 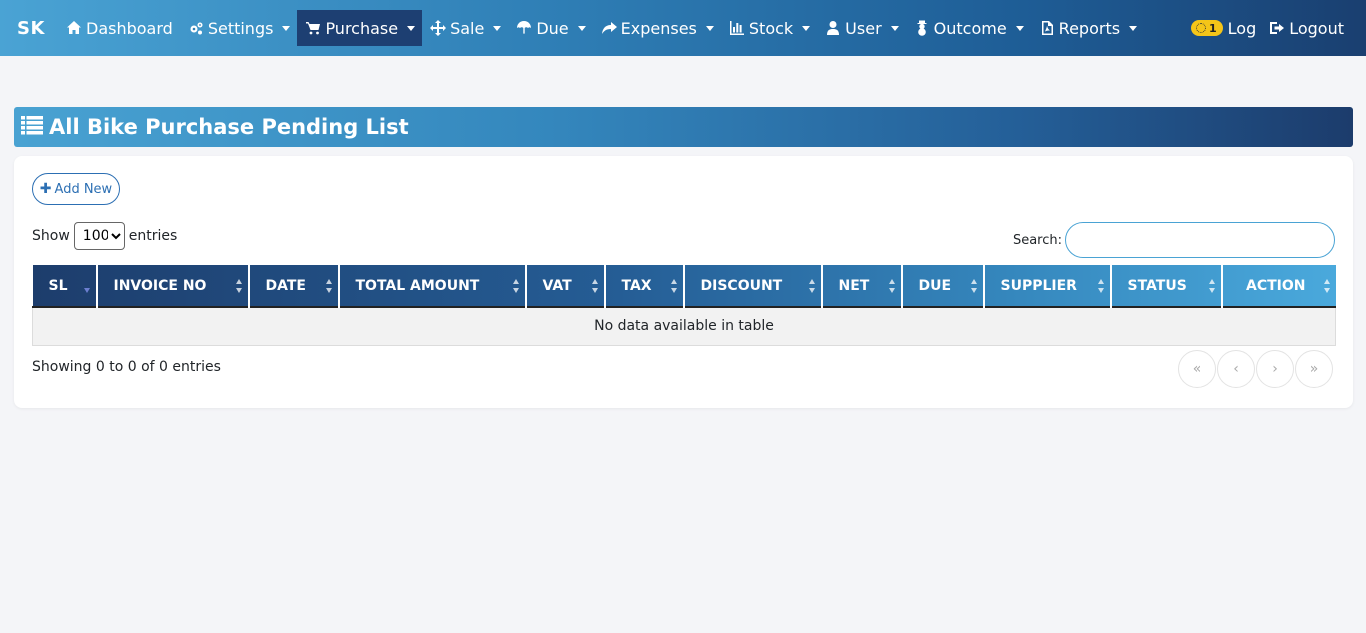 What do you see at coordinates (29, 28) in the screenshot?
I see `brand-logo: SK` at bounding box center [29, 28].